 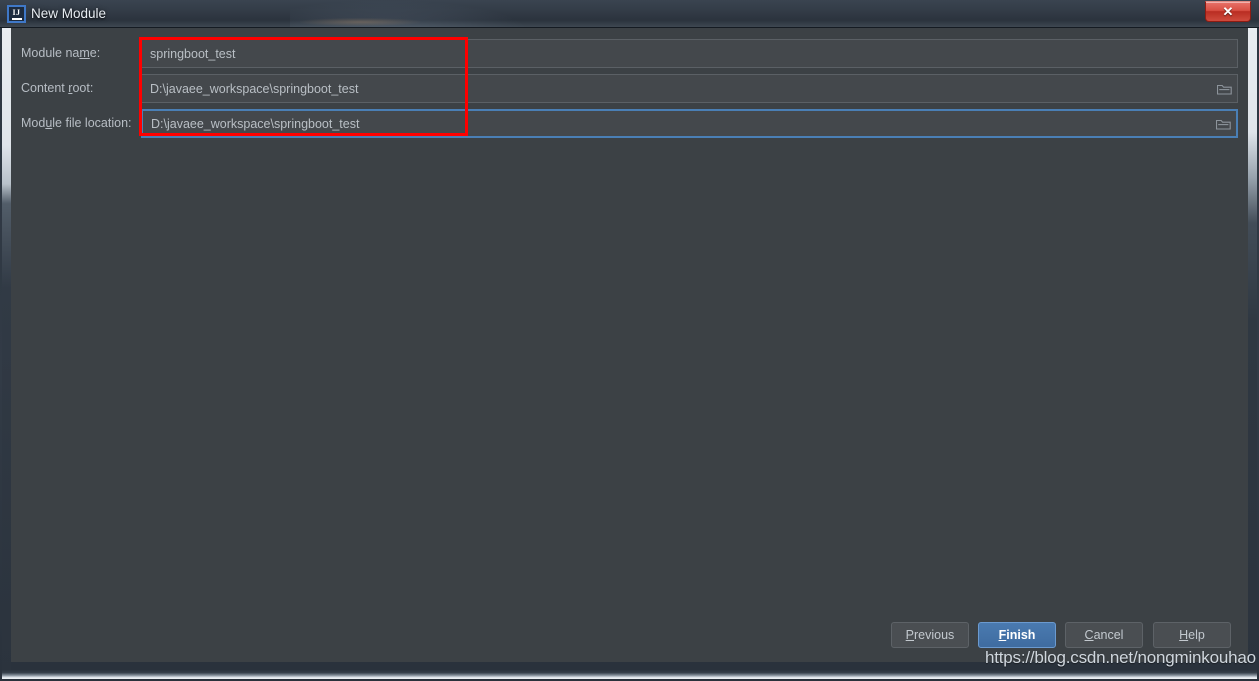 I want to click on module-file-location-label: Module file location:, so click(x=76, y=123).